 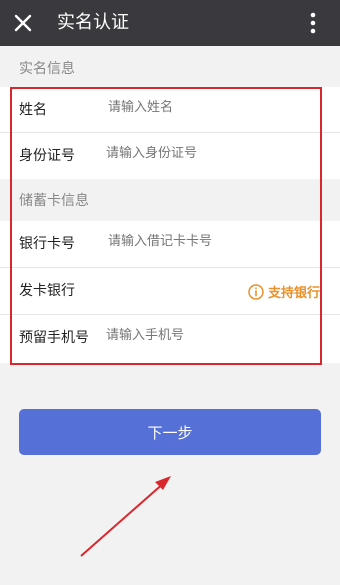 What do you see at coordinates (47, 244) in the screenshot?
I see `card-number-label: 银行卡号` at bounding box center [47, 244].